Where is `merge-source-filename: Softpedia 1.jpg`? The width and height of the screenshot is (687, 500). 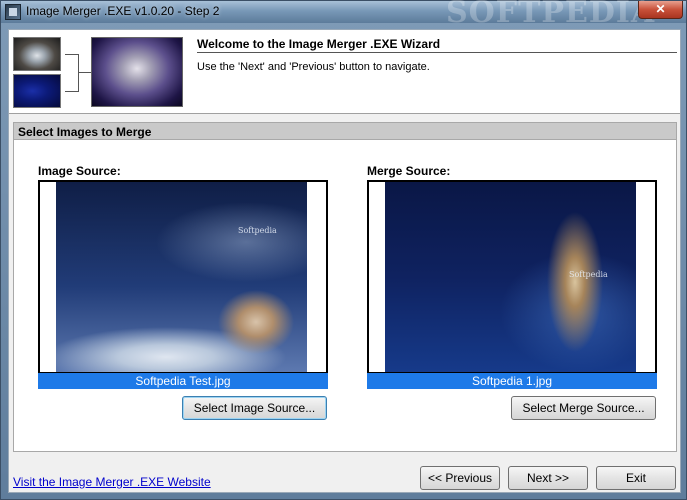 merge-source-filename: Softpedia 1.jpg is located at coordinates (512, 381).